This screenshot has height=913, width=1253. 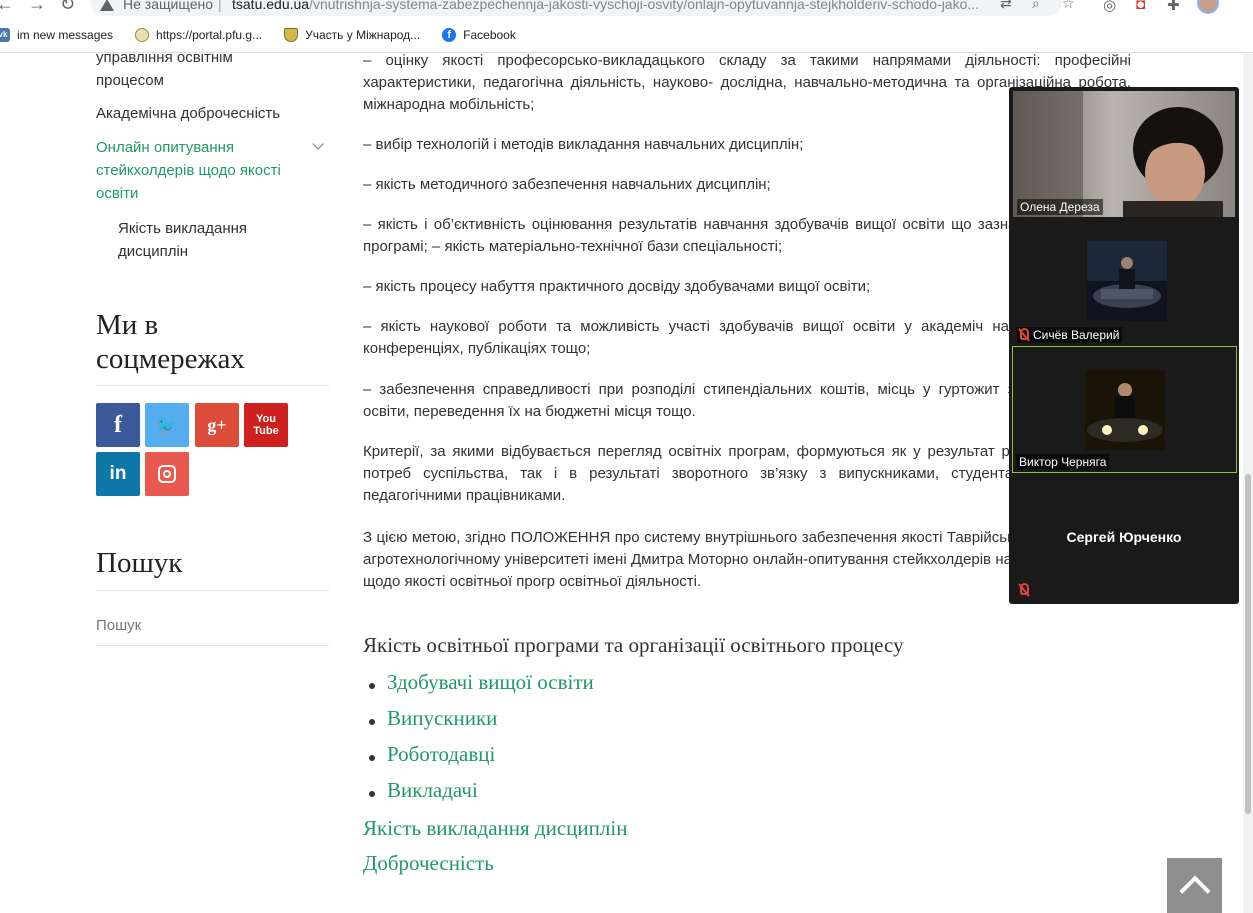 I want to click on sidebar-subitem-teaching-quality: Якість викладання дисциплін, so click(x=182, y=240).